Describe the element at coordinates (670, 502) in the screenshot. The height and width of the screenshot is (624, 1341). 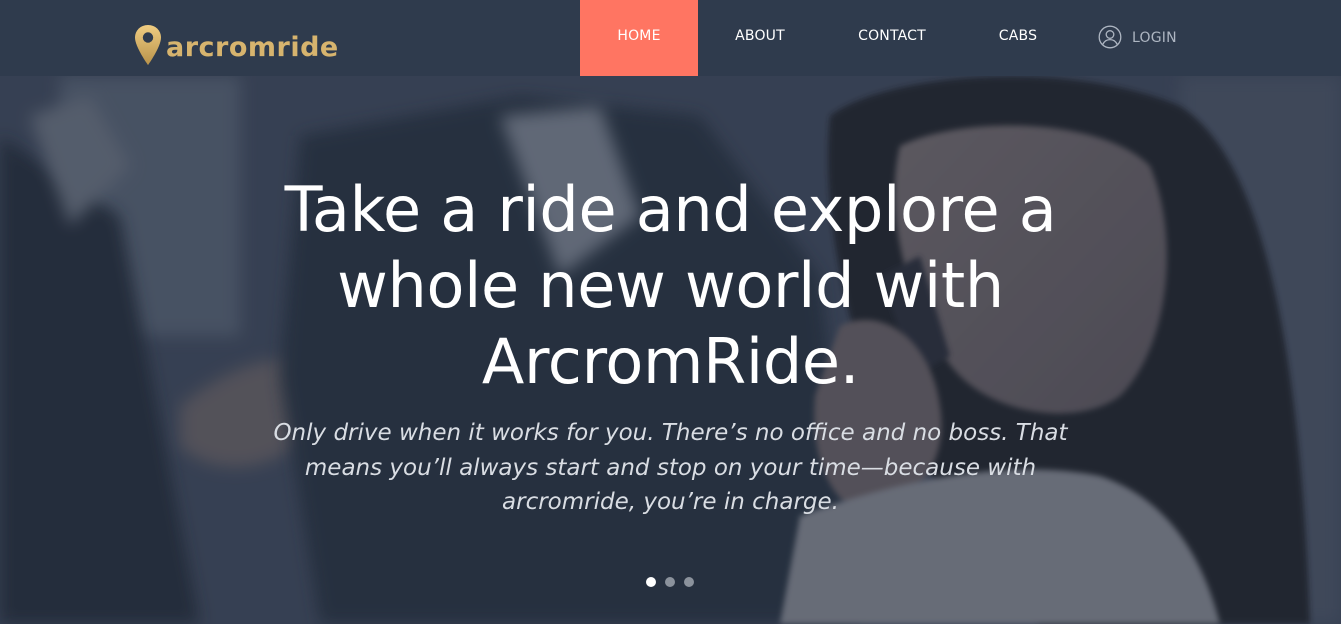
I see `subtext-line: arcromride, you’re in charge.` at that location.